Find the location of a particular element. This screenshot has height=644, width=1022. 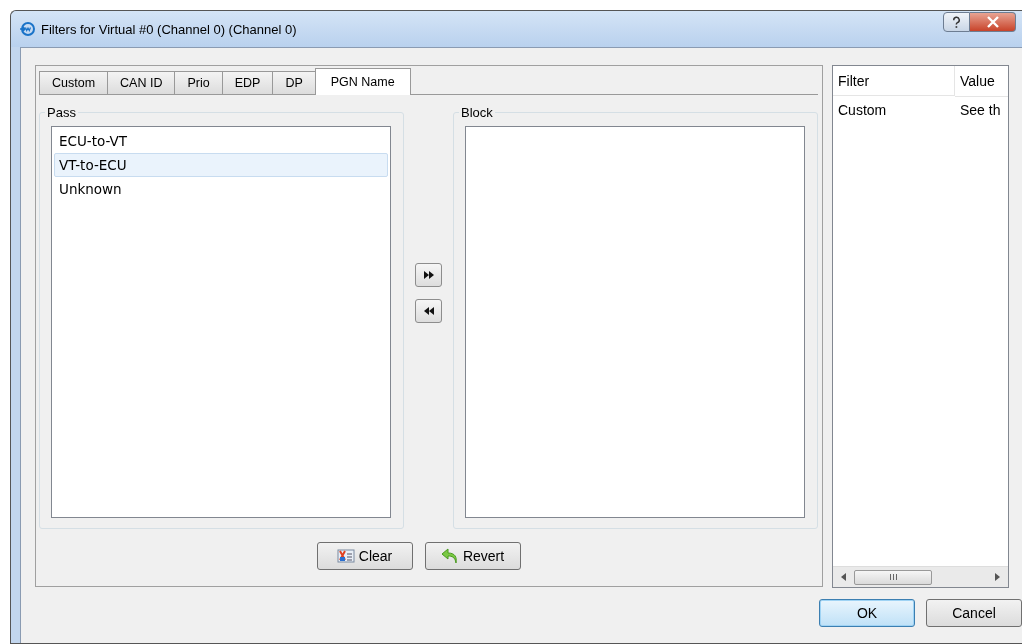

close-button is located at coordinates (993, 22).